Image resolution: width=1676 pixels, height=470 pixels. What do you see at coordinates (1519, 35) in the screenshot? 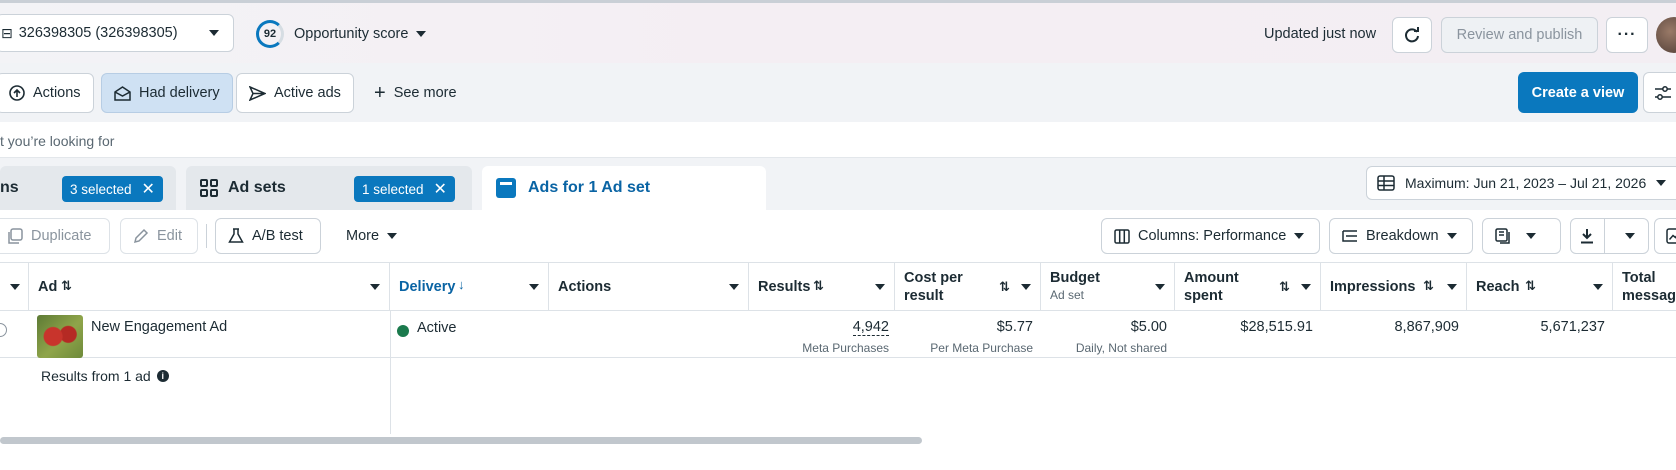
I see `review-publish-button: Review and publish` at bounding box center [1519, 35].